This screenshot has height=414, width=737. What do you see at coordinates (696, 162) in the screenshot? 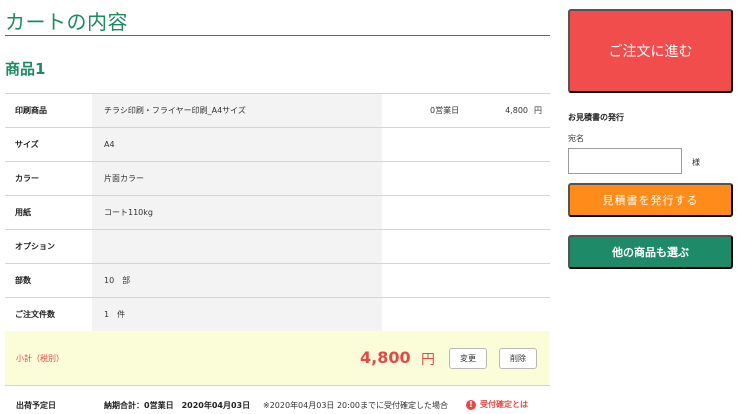
I see `honorific-label: 様` at bounding box center [696, 162].